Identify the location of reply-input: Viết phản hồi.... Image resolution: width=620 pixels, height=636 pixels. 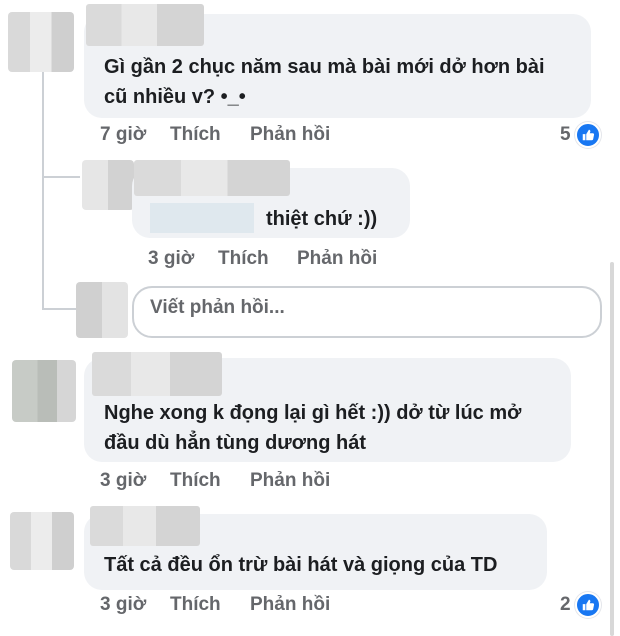
(367, 312).